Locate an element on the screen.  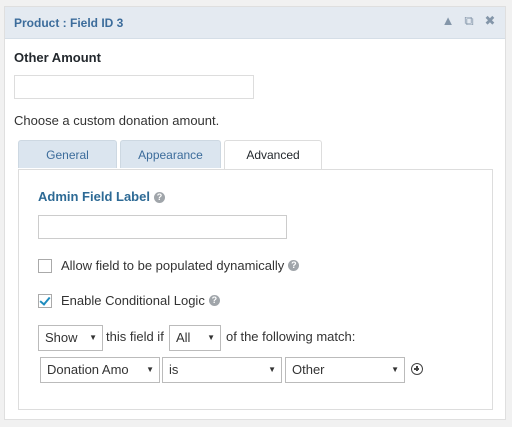
field-label: Other Amount is located at coordinates (57, 57).